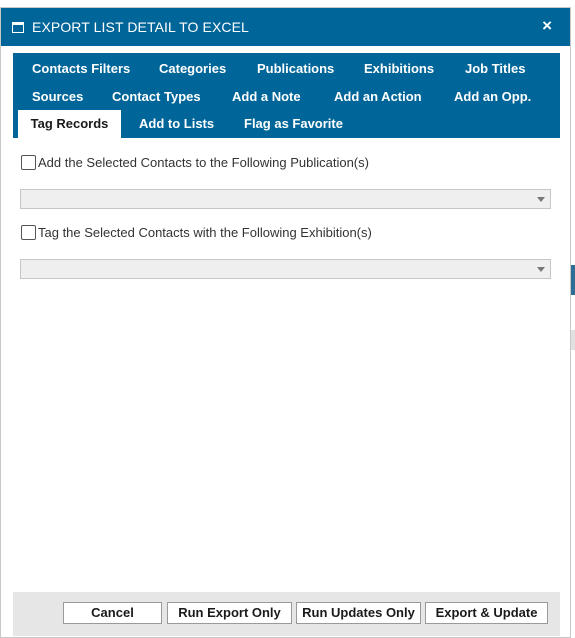  I want to click on run-updates-only-button: Run Updates Only, so click(358, 613).